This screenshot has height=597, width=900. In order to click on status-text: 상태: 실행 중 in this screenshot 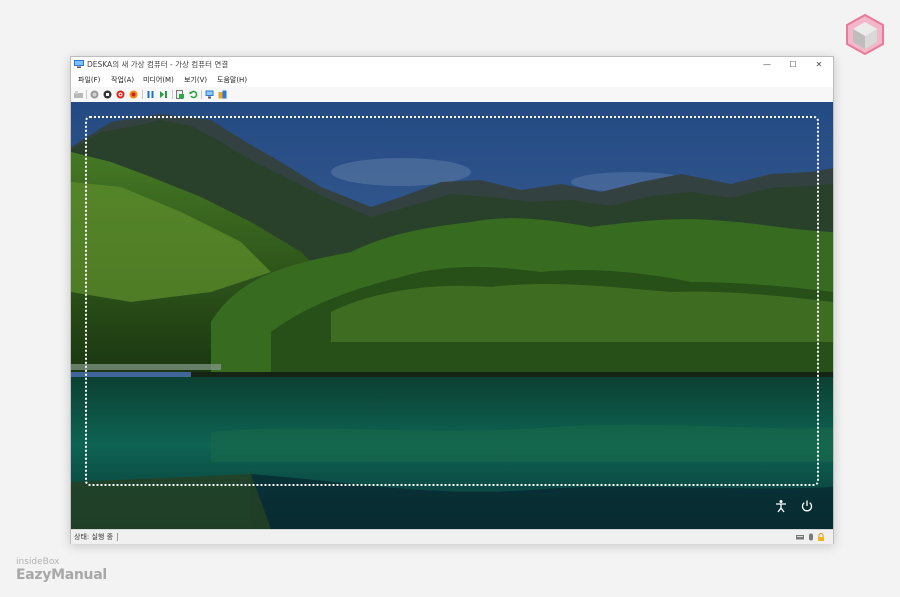, I will do `click(94, 537)`.